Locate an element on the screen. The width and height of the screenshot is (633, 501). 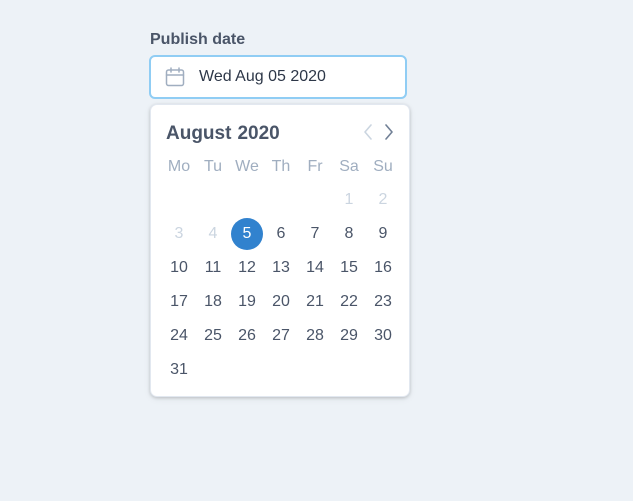
month-label: August is located at coordinates (199, 133).